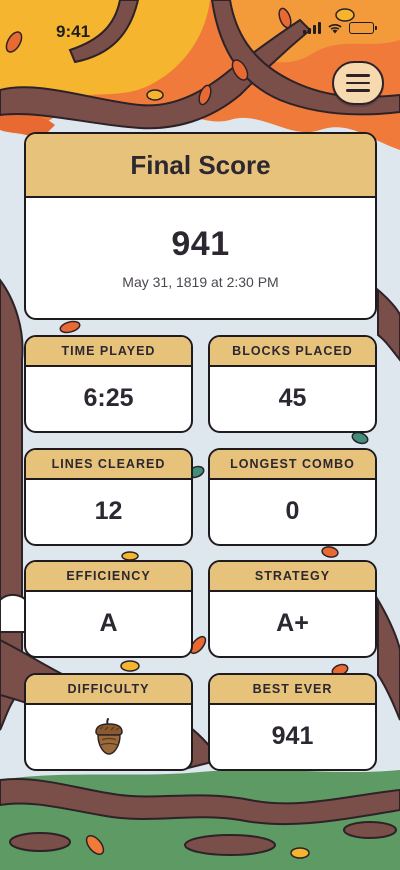 The image size is (400, 870). What do you see at coordinates (108, 623) in the screenshot?
I see `stat-value: A` at bounding box center [108, 623].